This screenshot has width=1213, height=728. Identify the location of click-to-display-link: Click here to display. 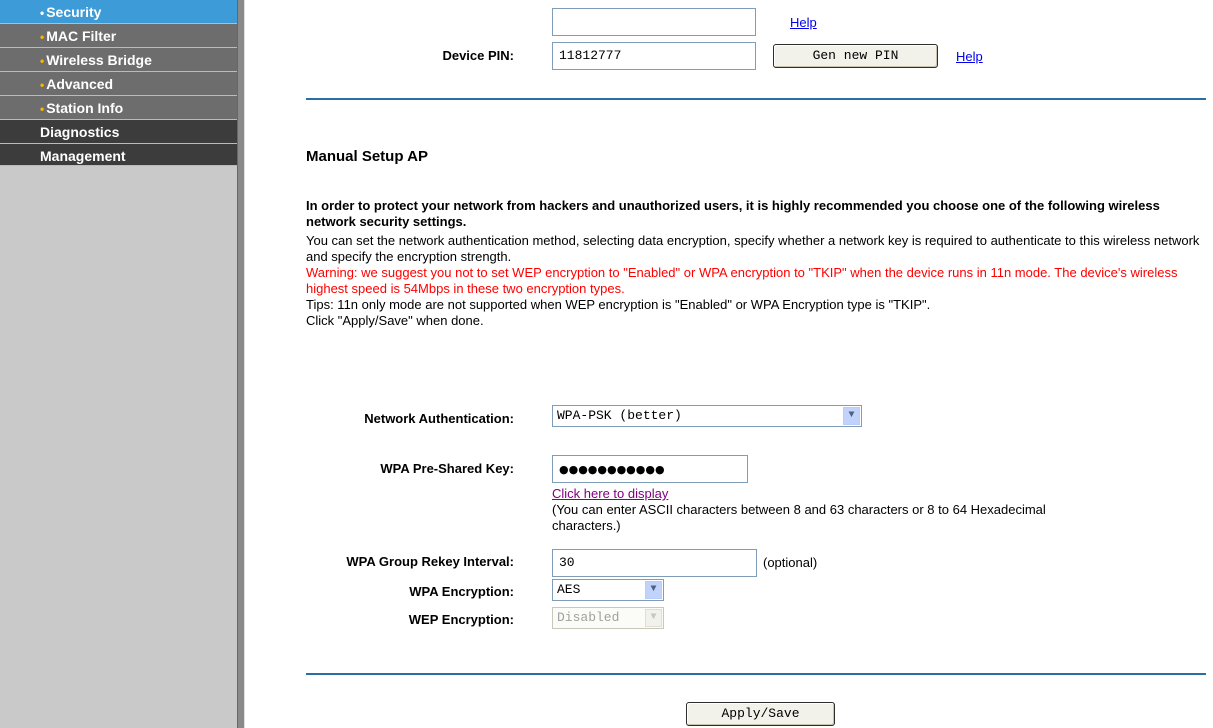
(610, 493).